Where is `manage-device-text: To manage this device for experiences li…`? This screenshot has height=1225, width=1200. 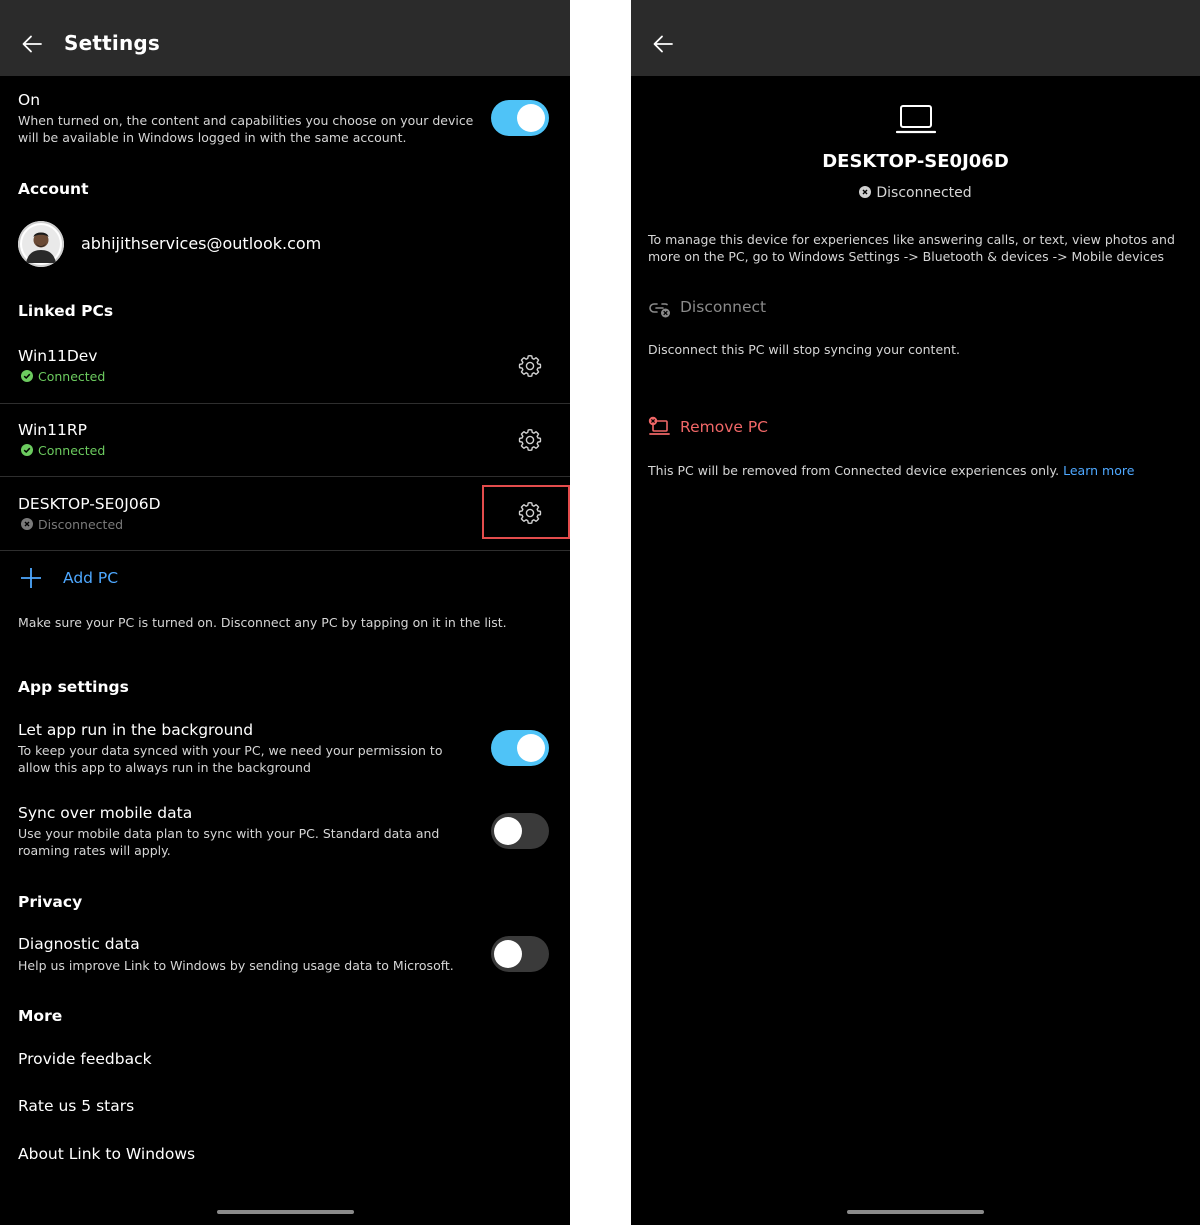 manage-device-text: To manage this device for experiences li… is located at coordinates (911, 248).